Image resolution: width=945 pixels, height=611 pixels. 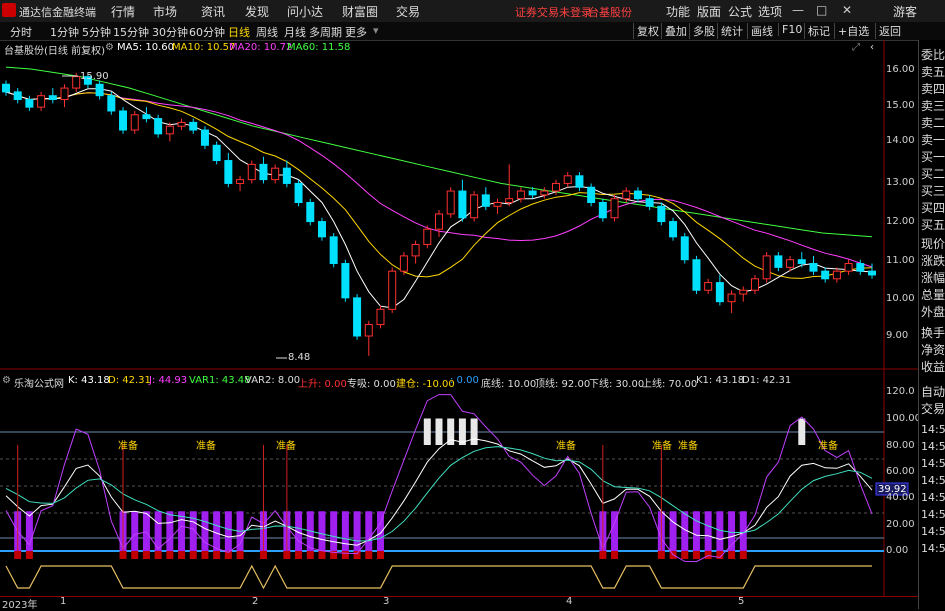 I want to click on ind-d1: D1: 42.31, so click(x=767, y=380).